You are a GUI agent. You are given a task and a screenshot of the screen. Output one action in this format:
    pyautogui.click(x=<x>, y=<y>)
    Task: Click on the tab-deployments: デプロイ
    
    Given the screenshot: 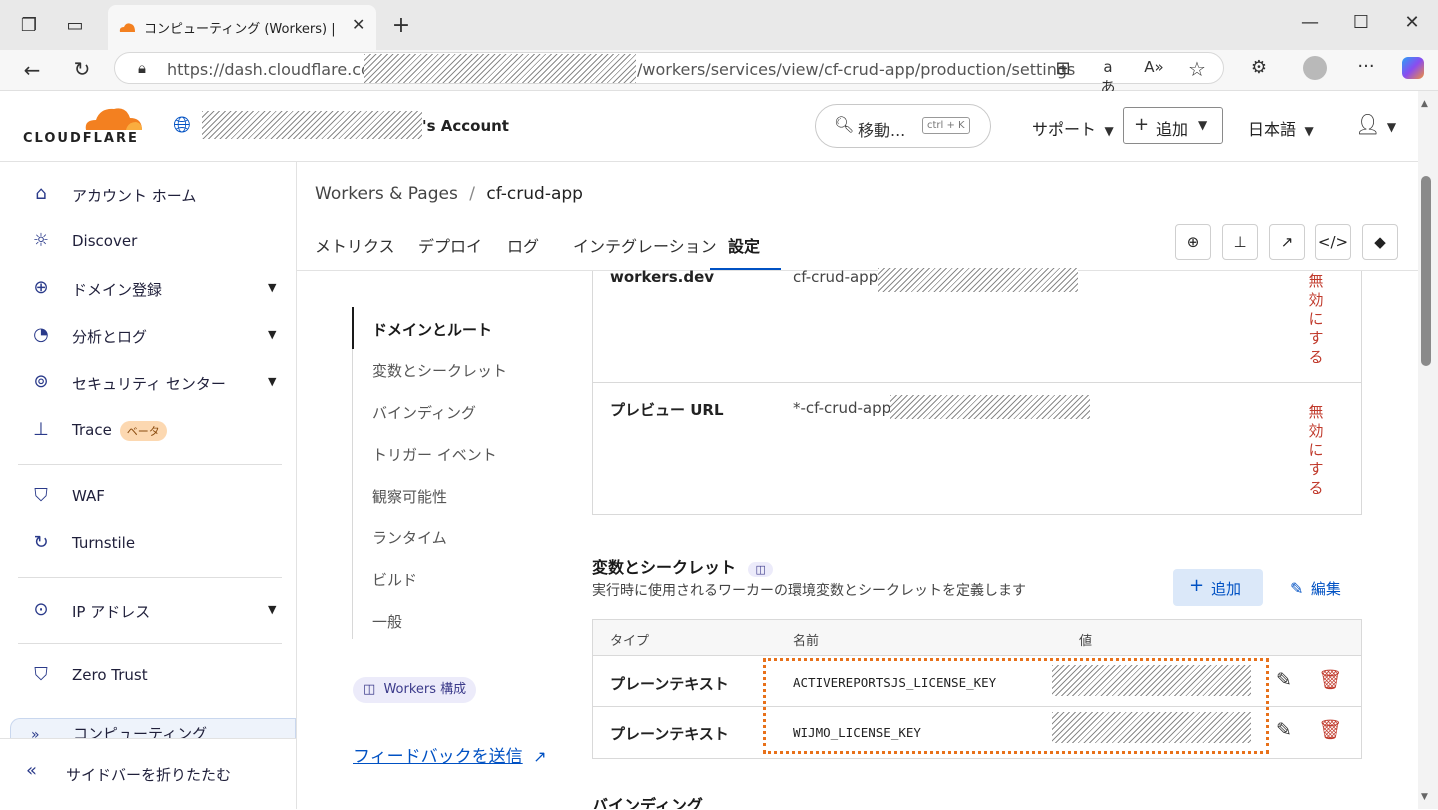 What is the action you would take?
    pyautogui.click(x=450, y=245)
    